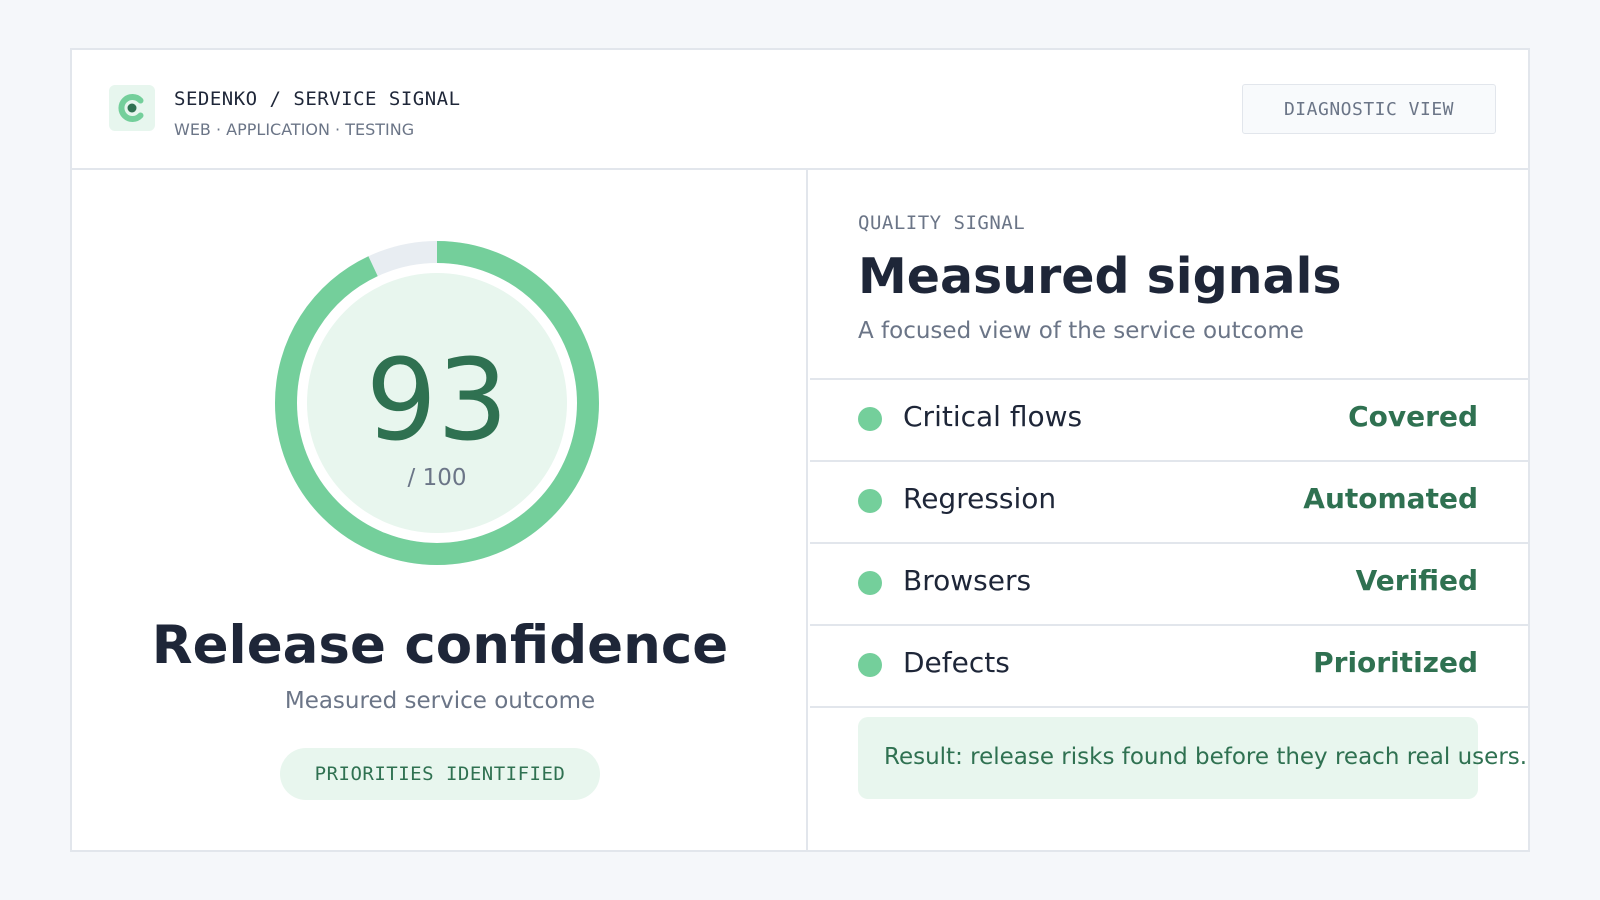  I want to click on signal-label: Regression, so click(980, 498).